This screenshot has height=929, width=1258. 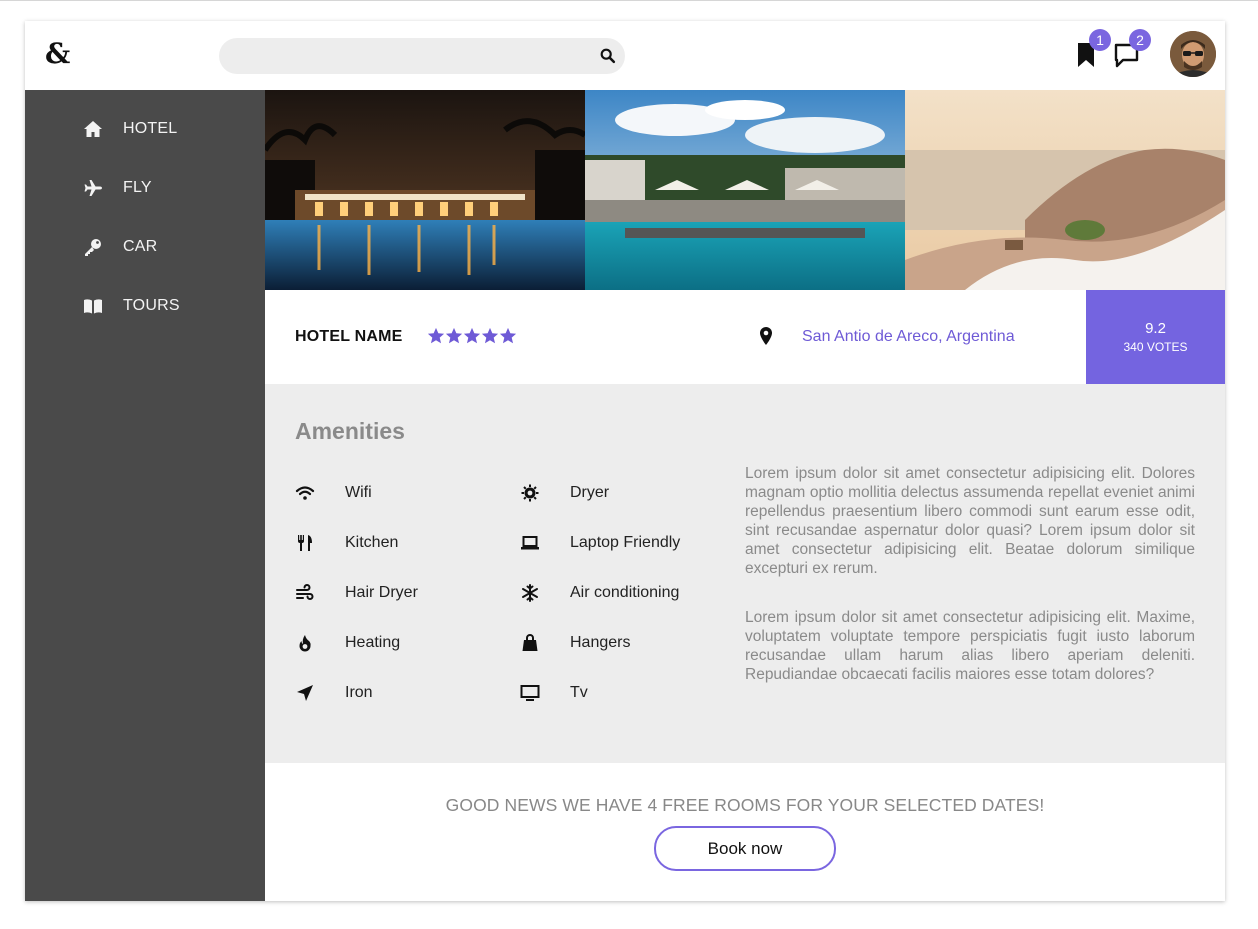 What do you see at coordinates (349, 336) in the screenshot?
I see `hotel-name: HOTEL NAME` at bounding box center [349, 336].